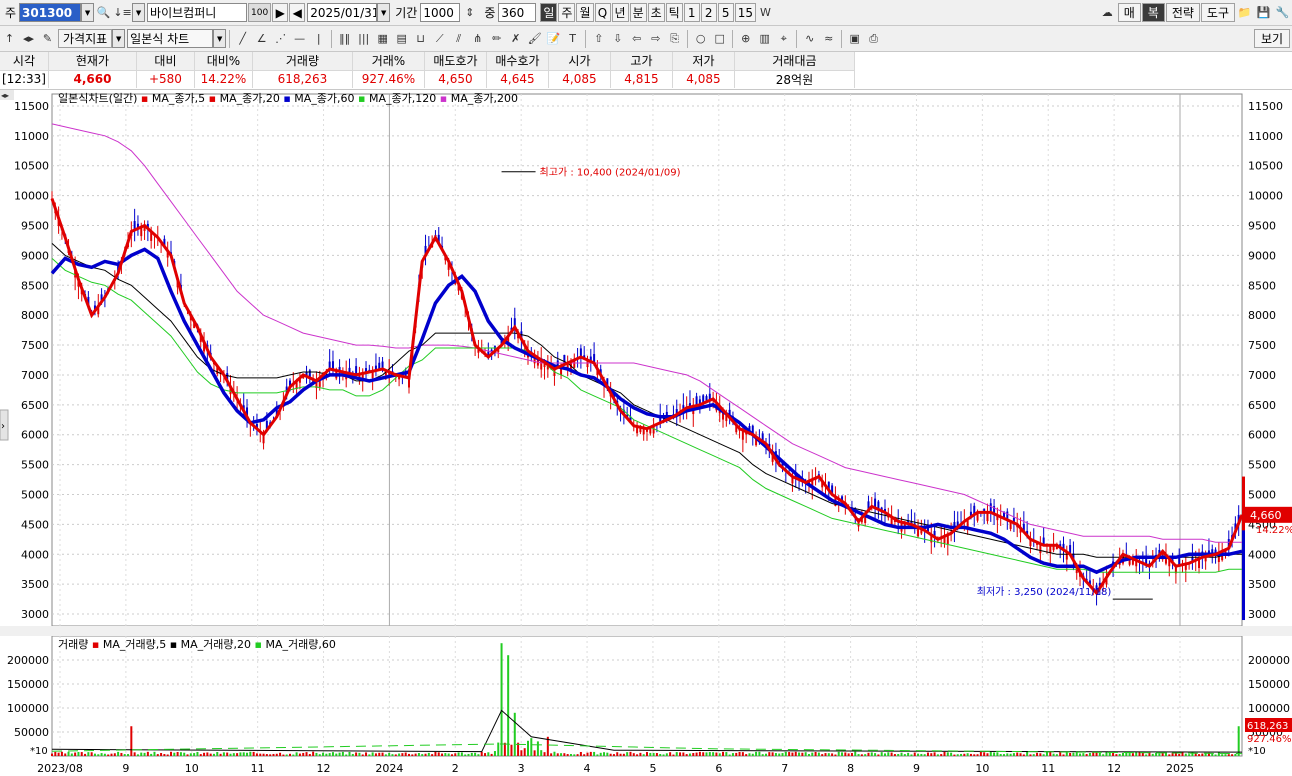  What do you see at coordinates (28, 38) in the screenshot?
I see `horizontal-arrows-icon: ◂▸` at bounding box center [28, 38].